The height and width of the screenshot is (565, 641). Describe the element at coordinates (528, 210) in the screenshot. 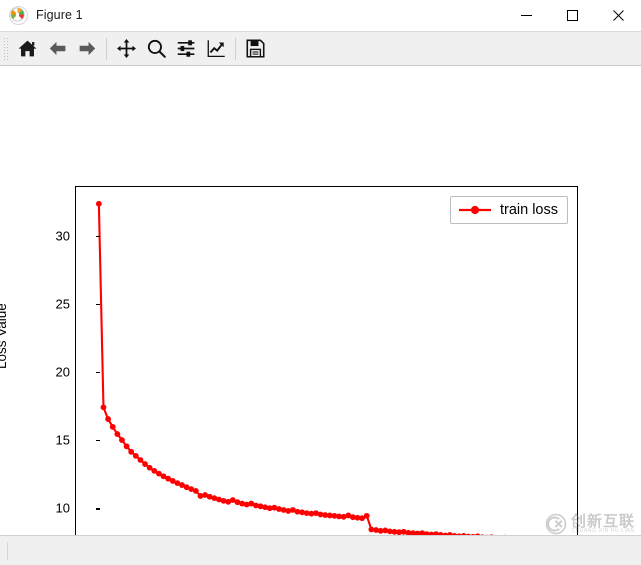

I see `legend-label-train-loss: train loss` at that location.